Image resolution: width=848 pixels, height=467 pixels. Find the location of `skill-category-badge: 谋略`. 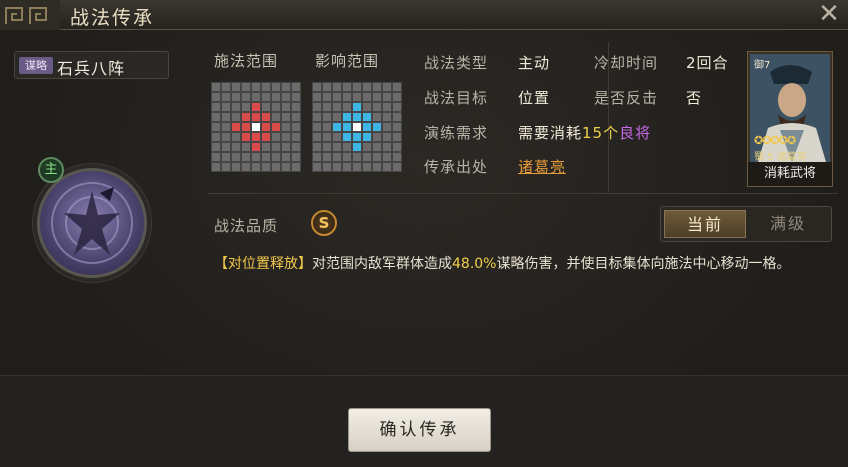

skill-category-badge: 谋略 is located at coordinates (36, 65).